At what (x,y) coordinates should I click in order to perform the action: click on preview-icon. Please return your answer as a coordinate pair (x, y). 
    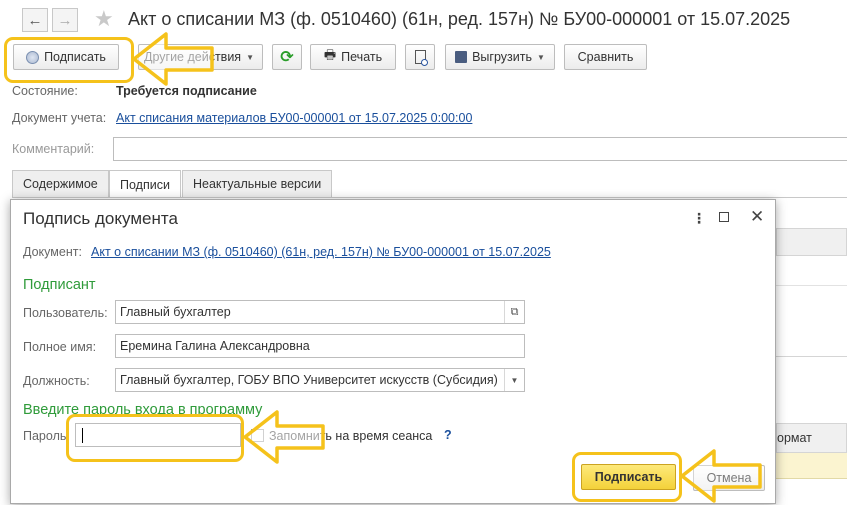
    Looking at the image, I should click on (421, 58).